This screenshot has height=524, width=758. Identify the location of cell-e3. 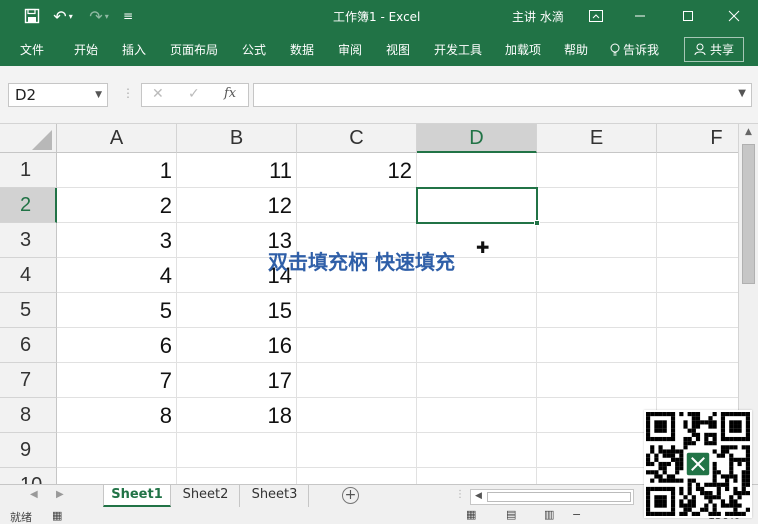
(597, 240).